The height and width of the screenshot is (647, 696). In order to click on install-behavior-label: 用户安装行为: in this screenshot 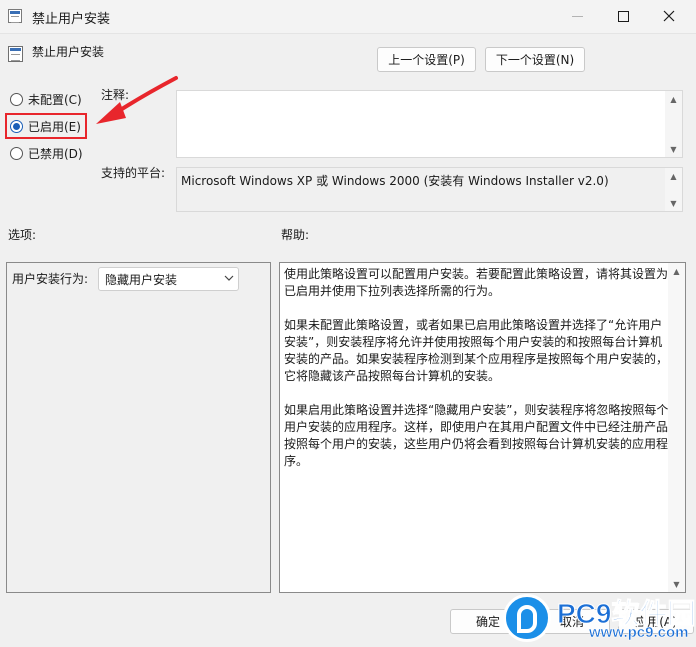, I will do `click(50, 279)`.